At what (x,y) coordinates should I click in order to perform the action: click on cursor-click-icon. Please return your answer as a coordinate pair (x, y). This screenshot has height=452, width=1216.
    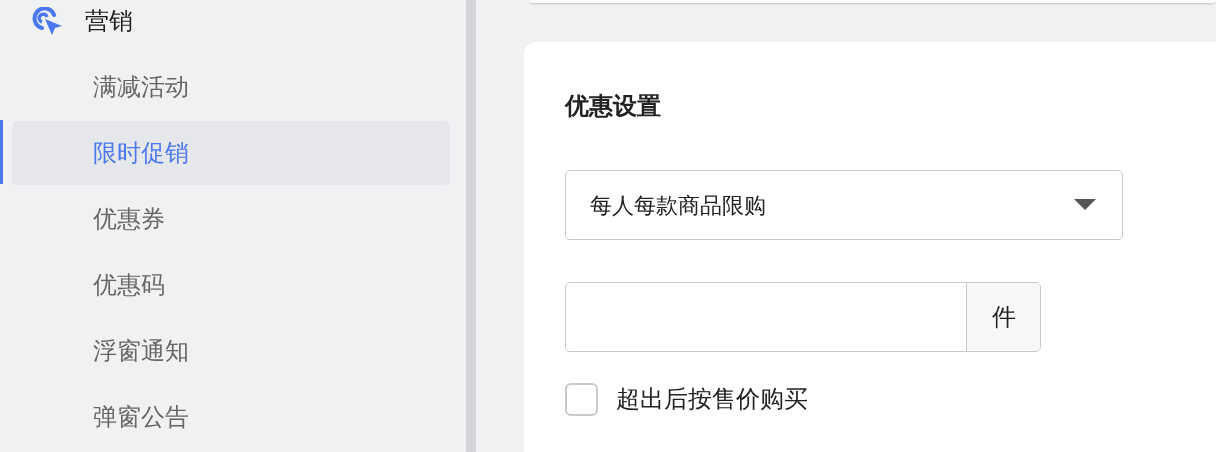
    Looking at the image, I should click on (48, 21).